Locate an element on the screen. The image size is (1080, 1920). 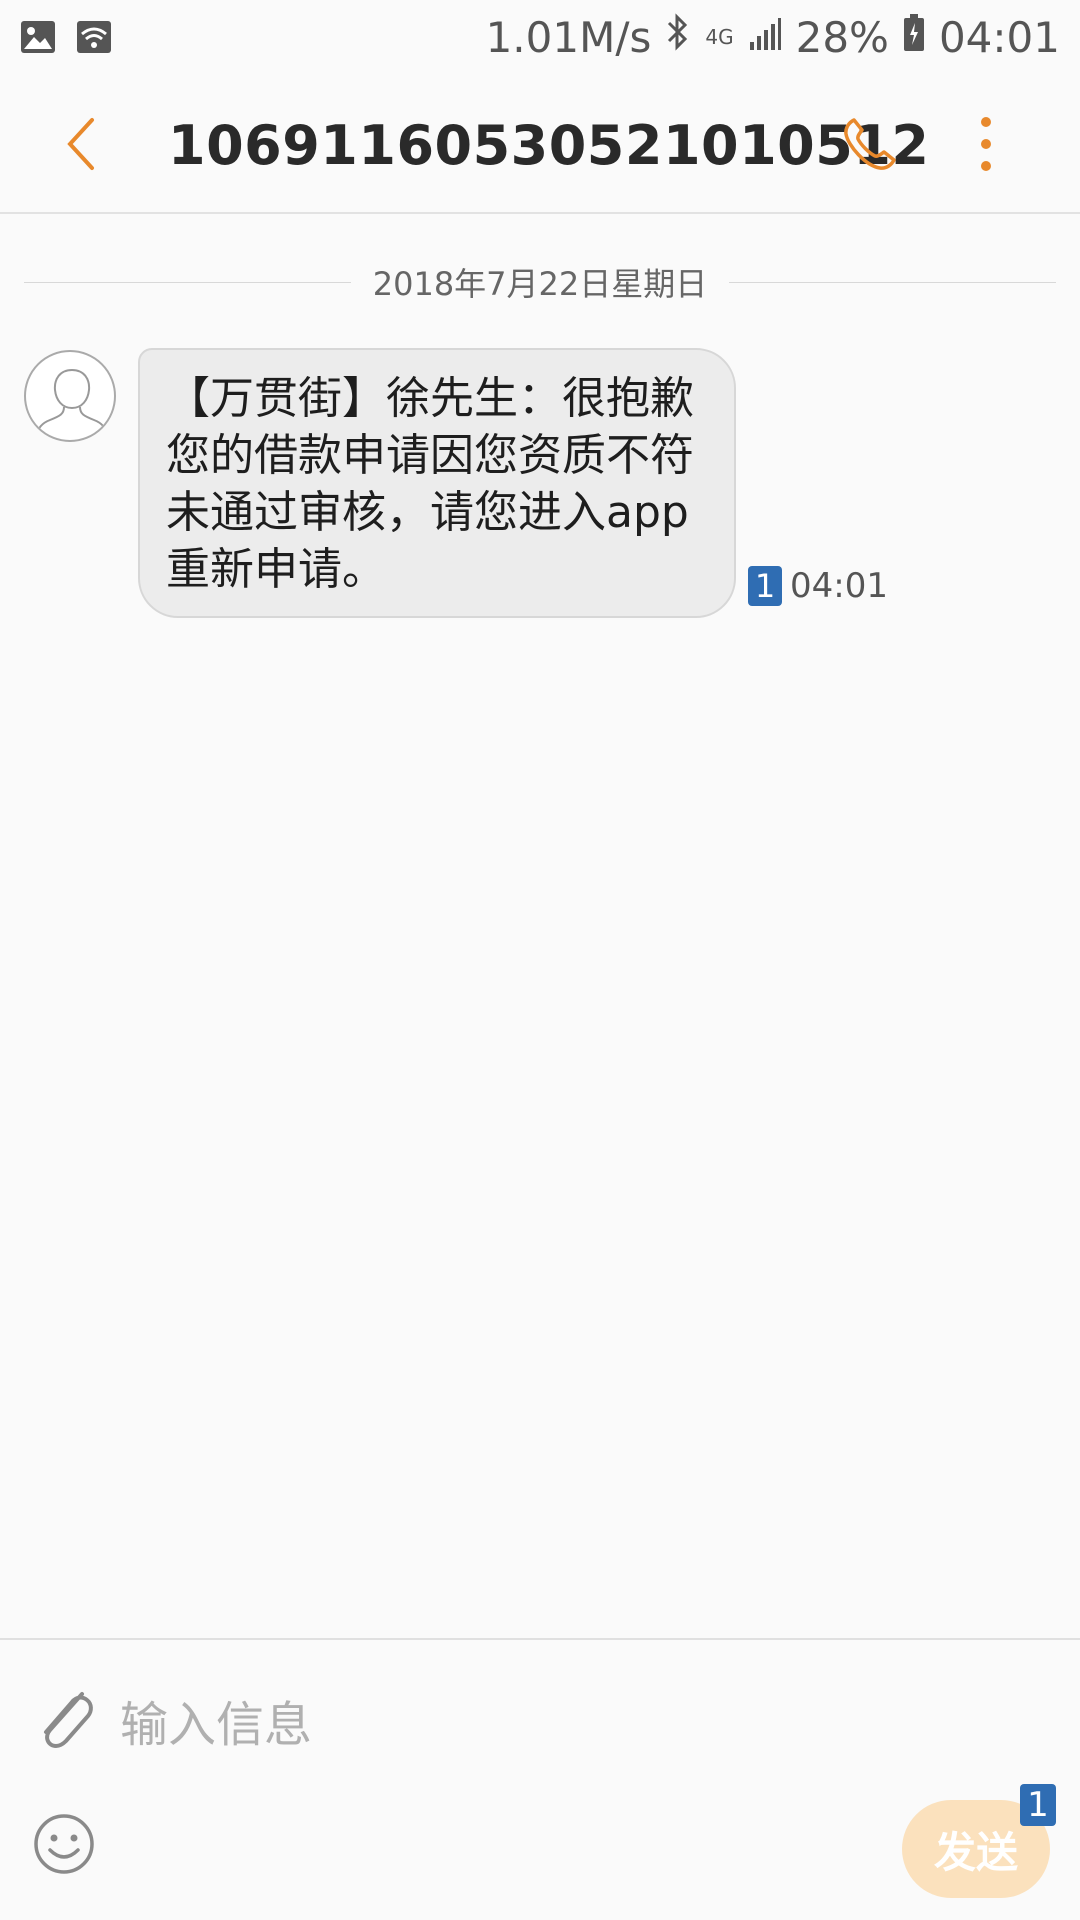
back-button is located at coordinates (83, 144).